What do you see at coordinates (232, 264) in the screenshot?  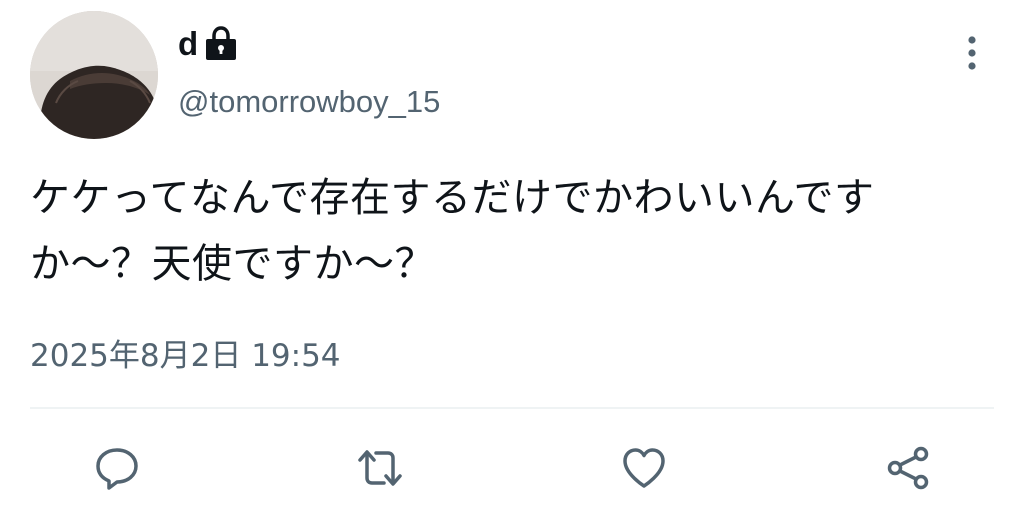 I see `tweet-text-line: か〜？天使ですか〜？` at bounding box center [232, 264].